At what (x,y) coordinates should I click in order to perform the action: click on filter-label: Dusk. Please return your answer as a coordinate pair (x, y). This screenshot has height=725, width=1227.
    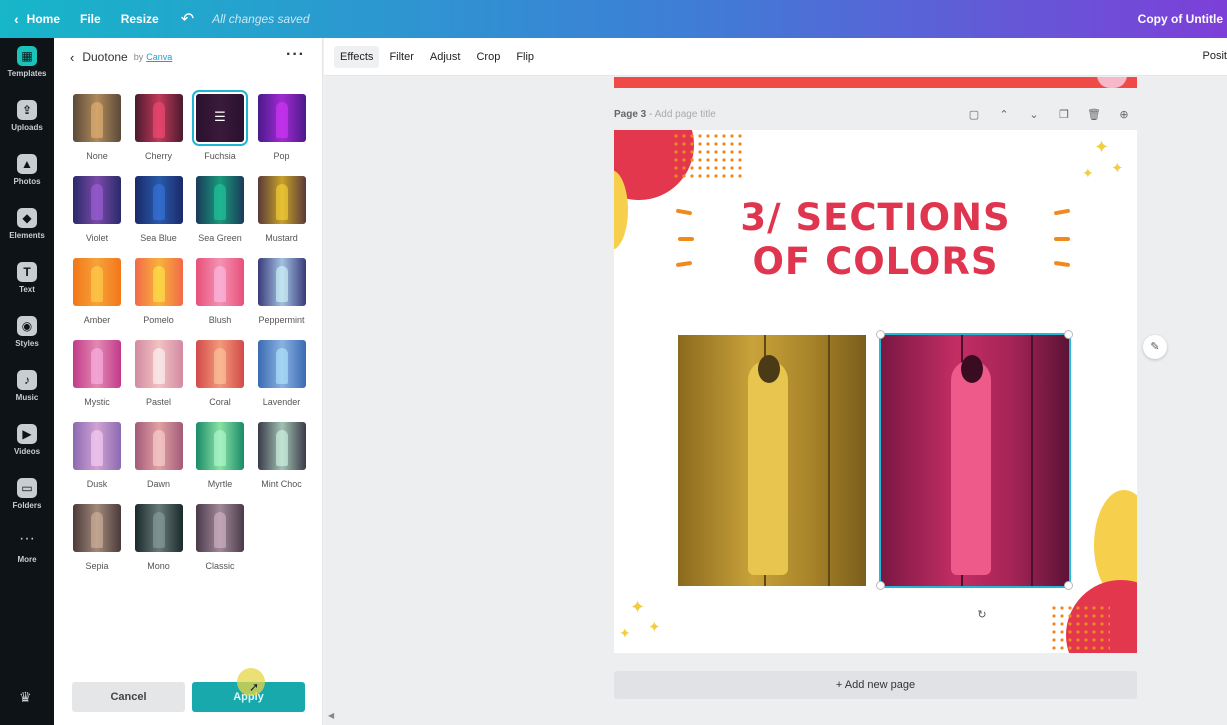
    Looking at the image, I should click on (97, 484).